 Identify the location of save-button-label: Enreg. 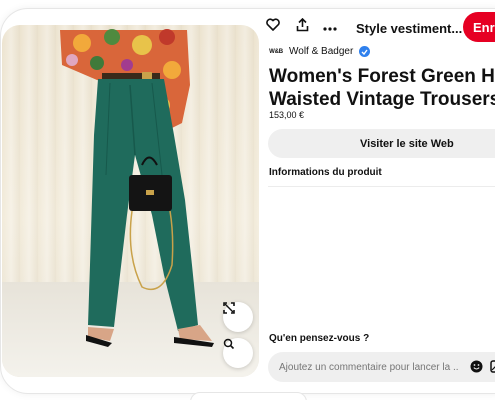
(484, 27).